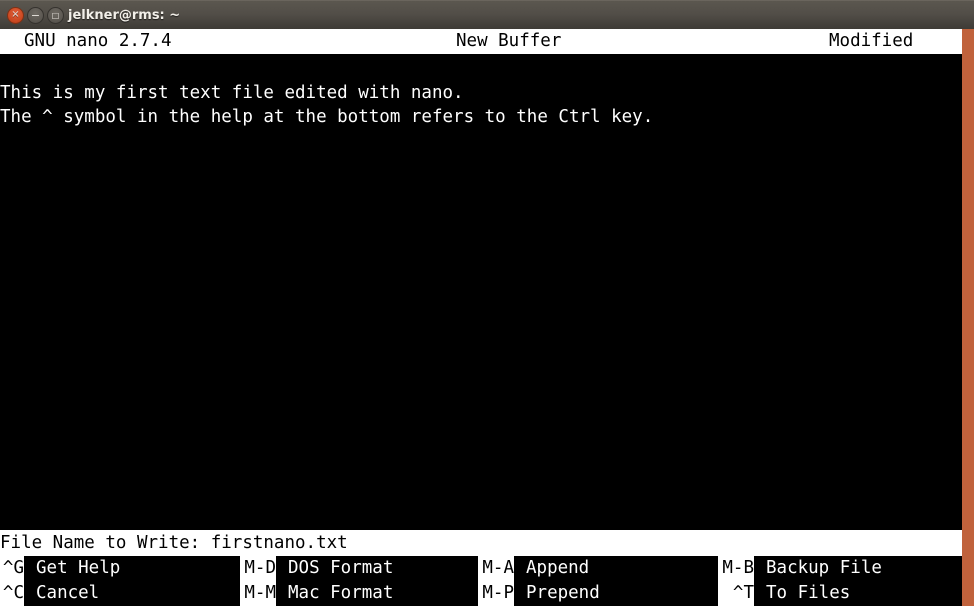 This screenshot has height=606, width=974. Describe the element at coordinates (871, 41) in the screenshot. I see `nano-modified-flag: Modified` at that location.